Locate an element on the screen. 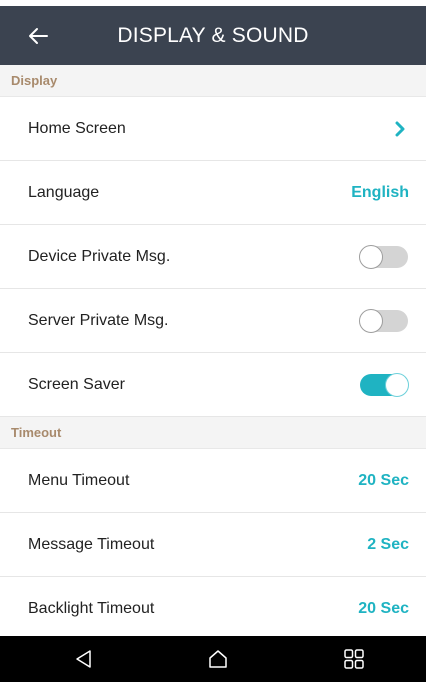 This screenshot has height=682, width=426. back-arrow-icon is located at coordinates (38, 35).